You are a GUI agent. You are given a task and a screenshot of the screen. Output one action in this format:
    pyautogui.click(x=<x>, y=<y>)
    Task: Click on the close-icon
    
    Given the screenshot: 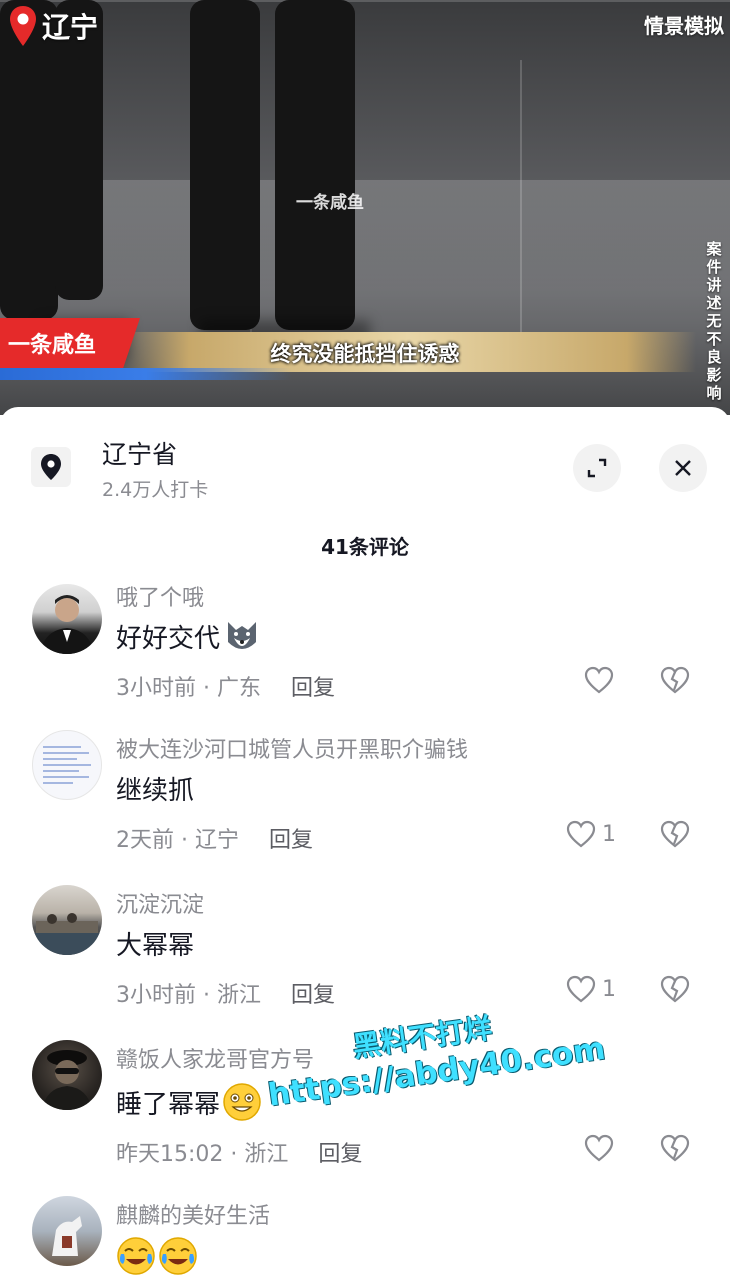 What is the action you would take?
    pyautogui.click(x=683, y=468)
    